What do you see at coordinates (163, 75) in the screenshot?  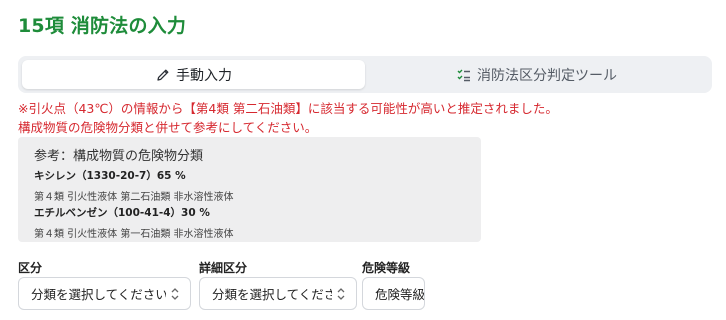 I see `pencil-icon` at bounding box center [163, 75].